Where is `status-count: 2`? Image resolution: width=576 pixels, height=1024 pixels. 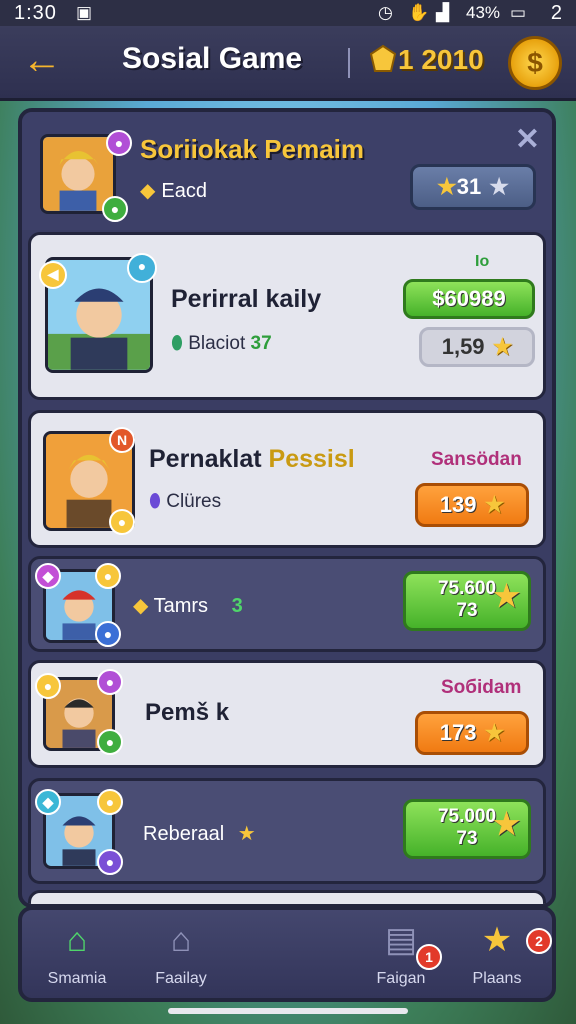 status-count: 2 is located at coordinates (556, 13).